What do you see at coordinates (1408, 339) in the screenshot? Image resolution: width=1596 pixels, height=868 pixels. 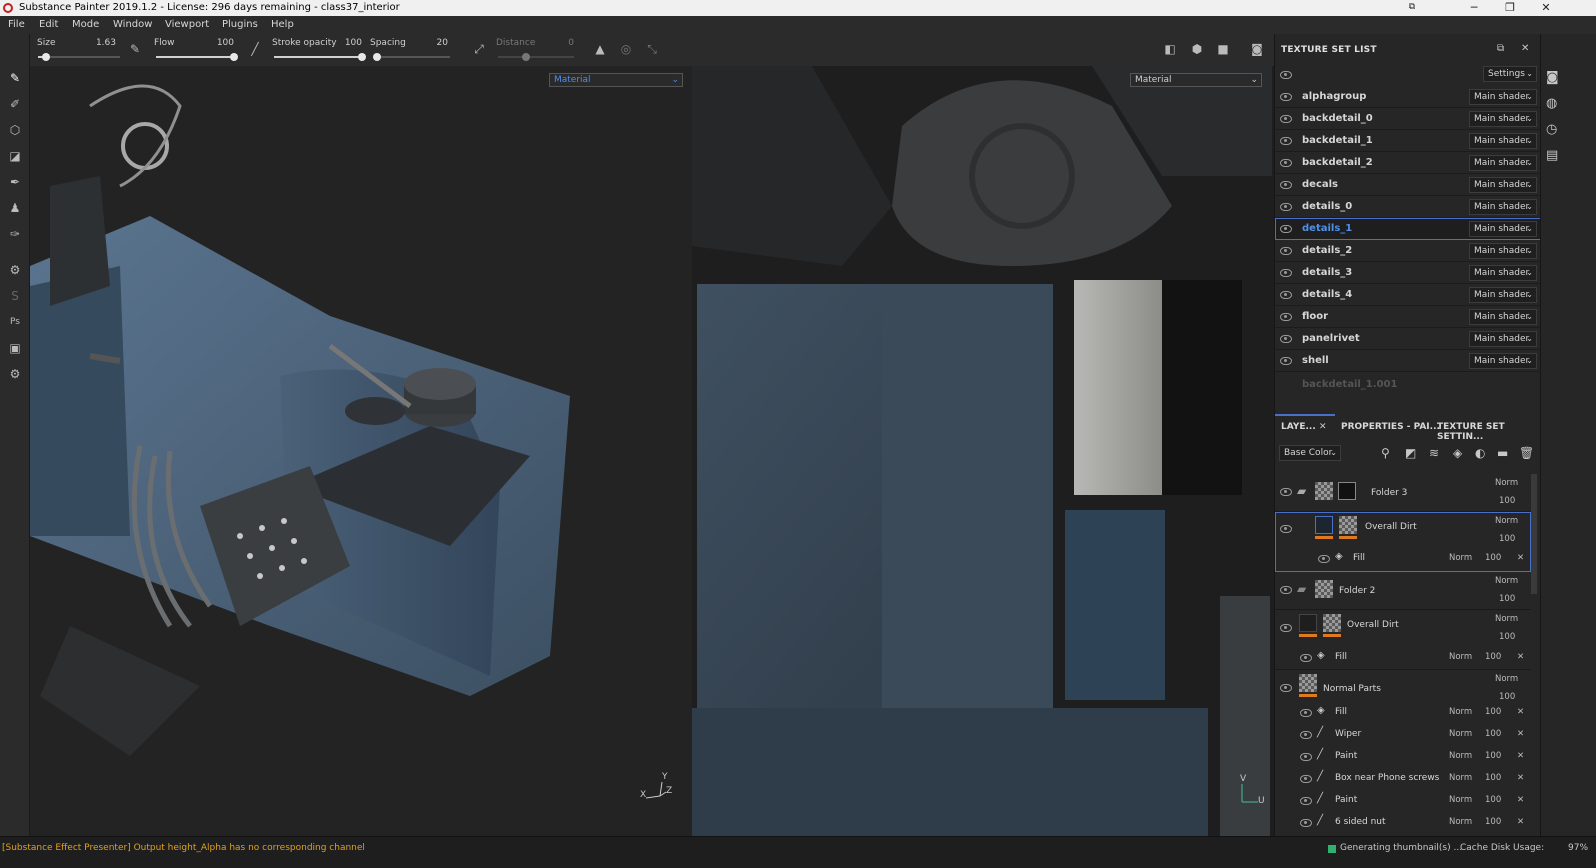 I see `texture-set-row-panelrivet: panelrivet Main shader ⌄` at bounding box center [1408, 339].